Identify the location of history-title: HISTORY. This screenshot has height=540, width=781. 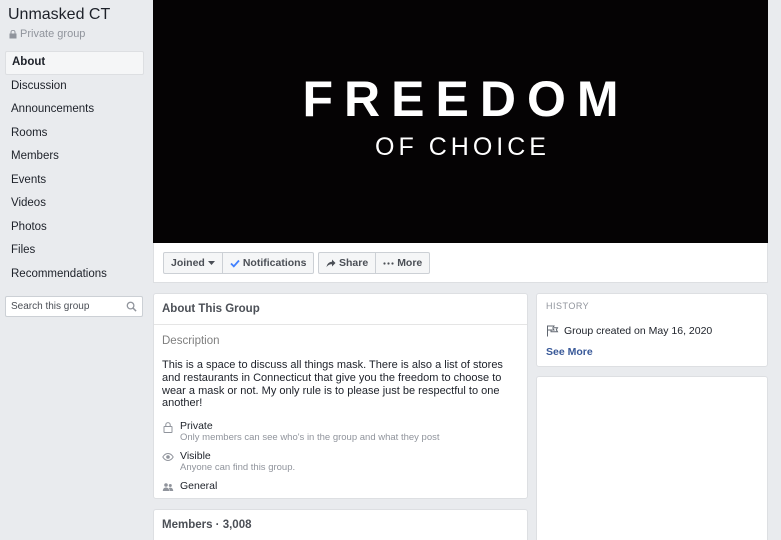
(568, 306).